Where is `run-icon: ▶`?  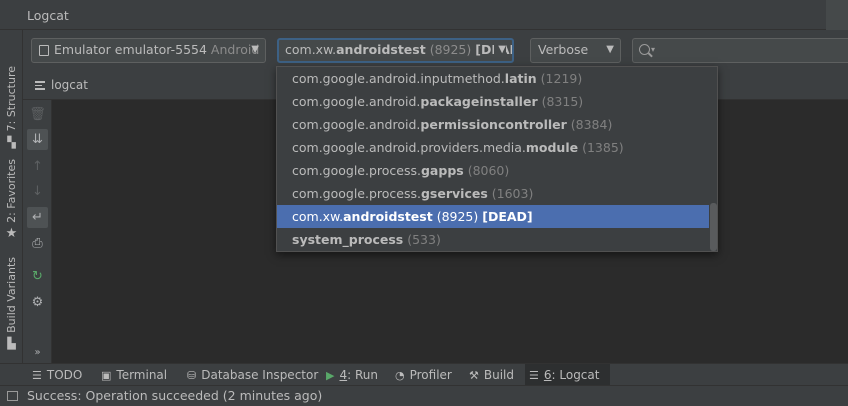 run-icon: ▶ is located at coordinates (330, 375).